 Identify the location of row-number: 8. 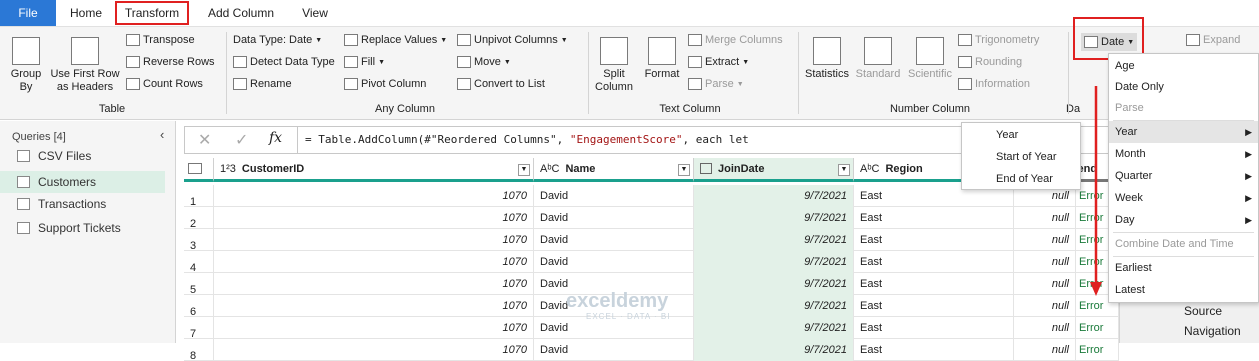
(199, 350).